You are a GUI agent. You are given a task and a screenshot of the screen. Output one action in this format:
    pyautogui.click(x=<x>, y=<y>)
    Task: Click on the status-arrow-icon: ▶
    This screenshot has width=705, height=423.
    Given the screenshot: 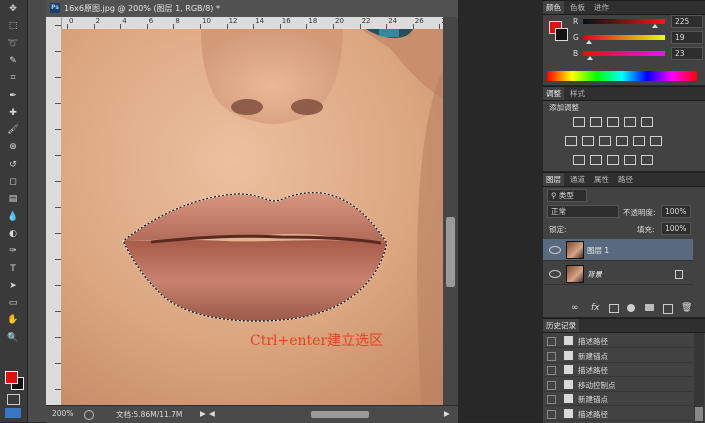 What is the action you would take?
    pyautogui.click(x=203, y=413)
    